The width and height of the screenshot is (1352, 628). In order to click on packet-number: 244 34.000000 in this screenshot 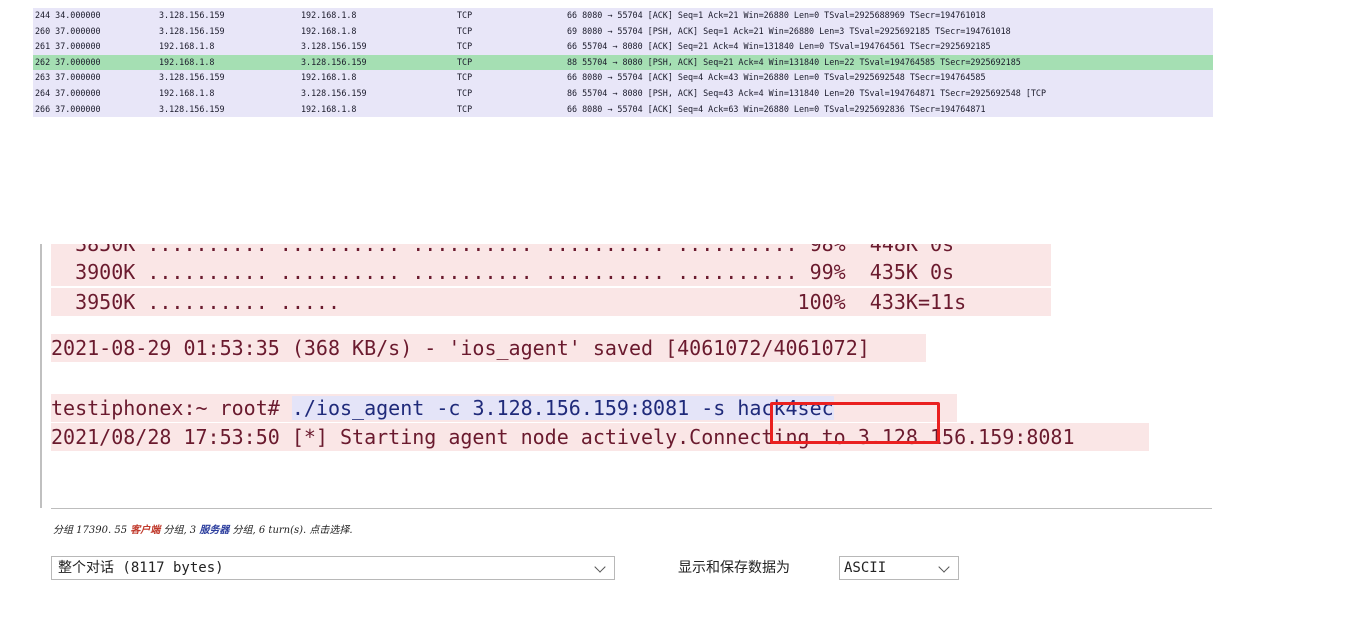, I will do `click(68, 15)`.